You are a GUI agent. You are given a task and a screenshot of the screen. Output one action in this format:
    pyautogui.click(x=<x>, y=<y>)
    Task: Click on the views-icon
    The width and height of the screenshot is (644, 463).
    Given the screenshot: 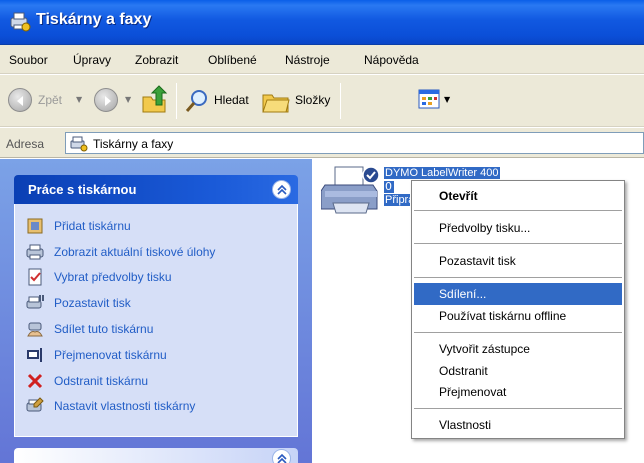 What is the action you would take?
    pyautogui.click(x=429, y=99)
    